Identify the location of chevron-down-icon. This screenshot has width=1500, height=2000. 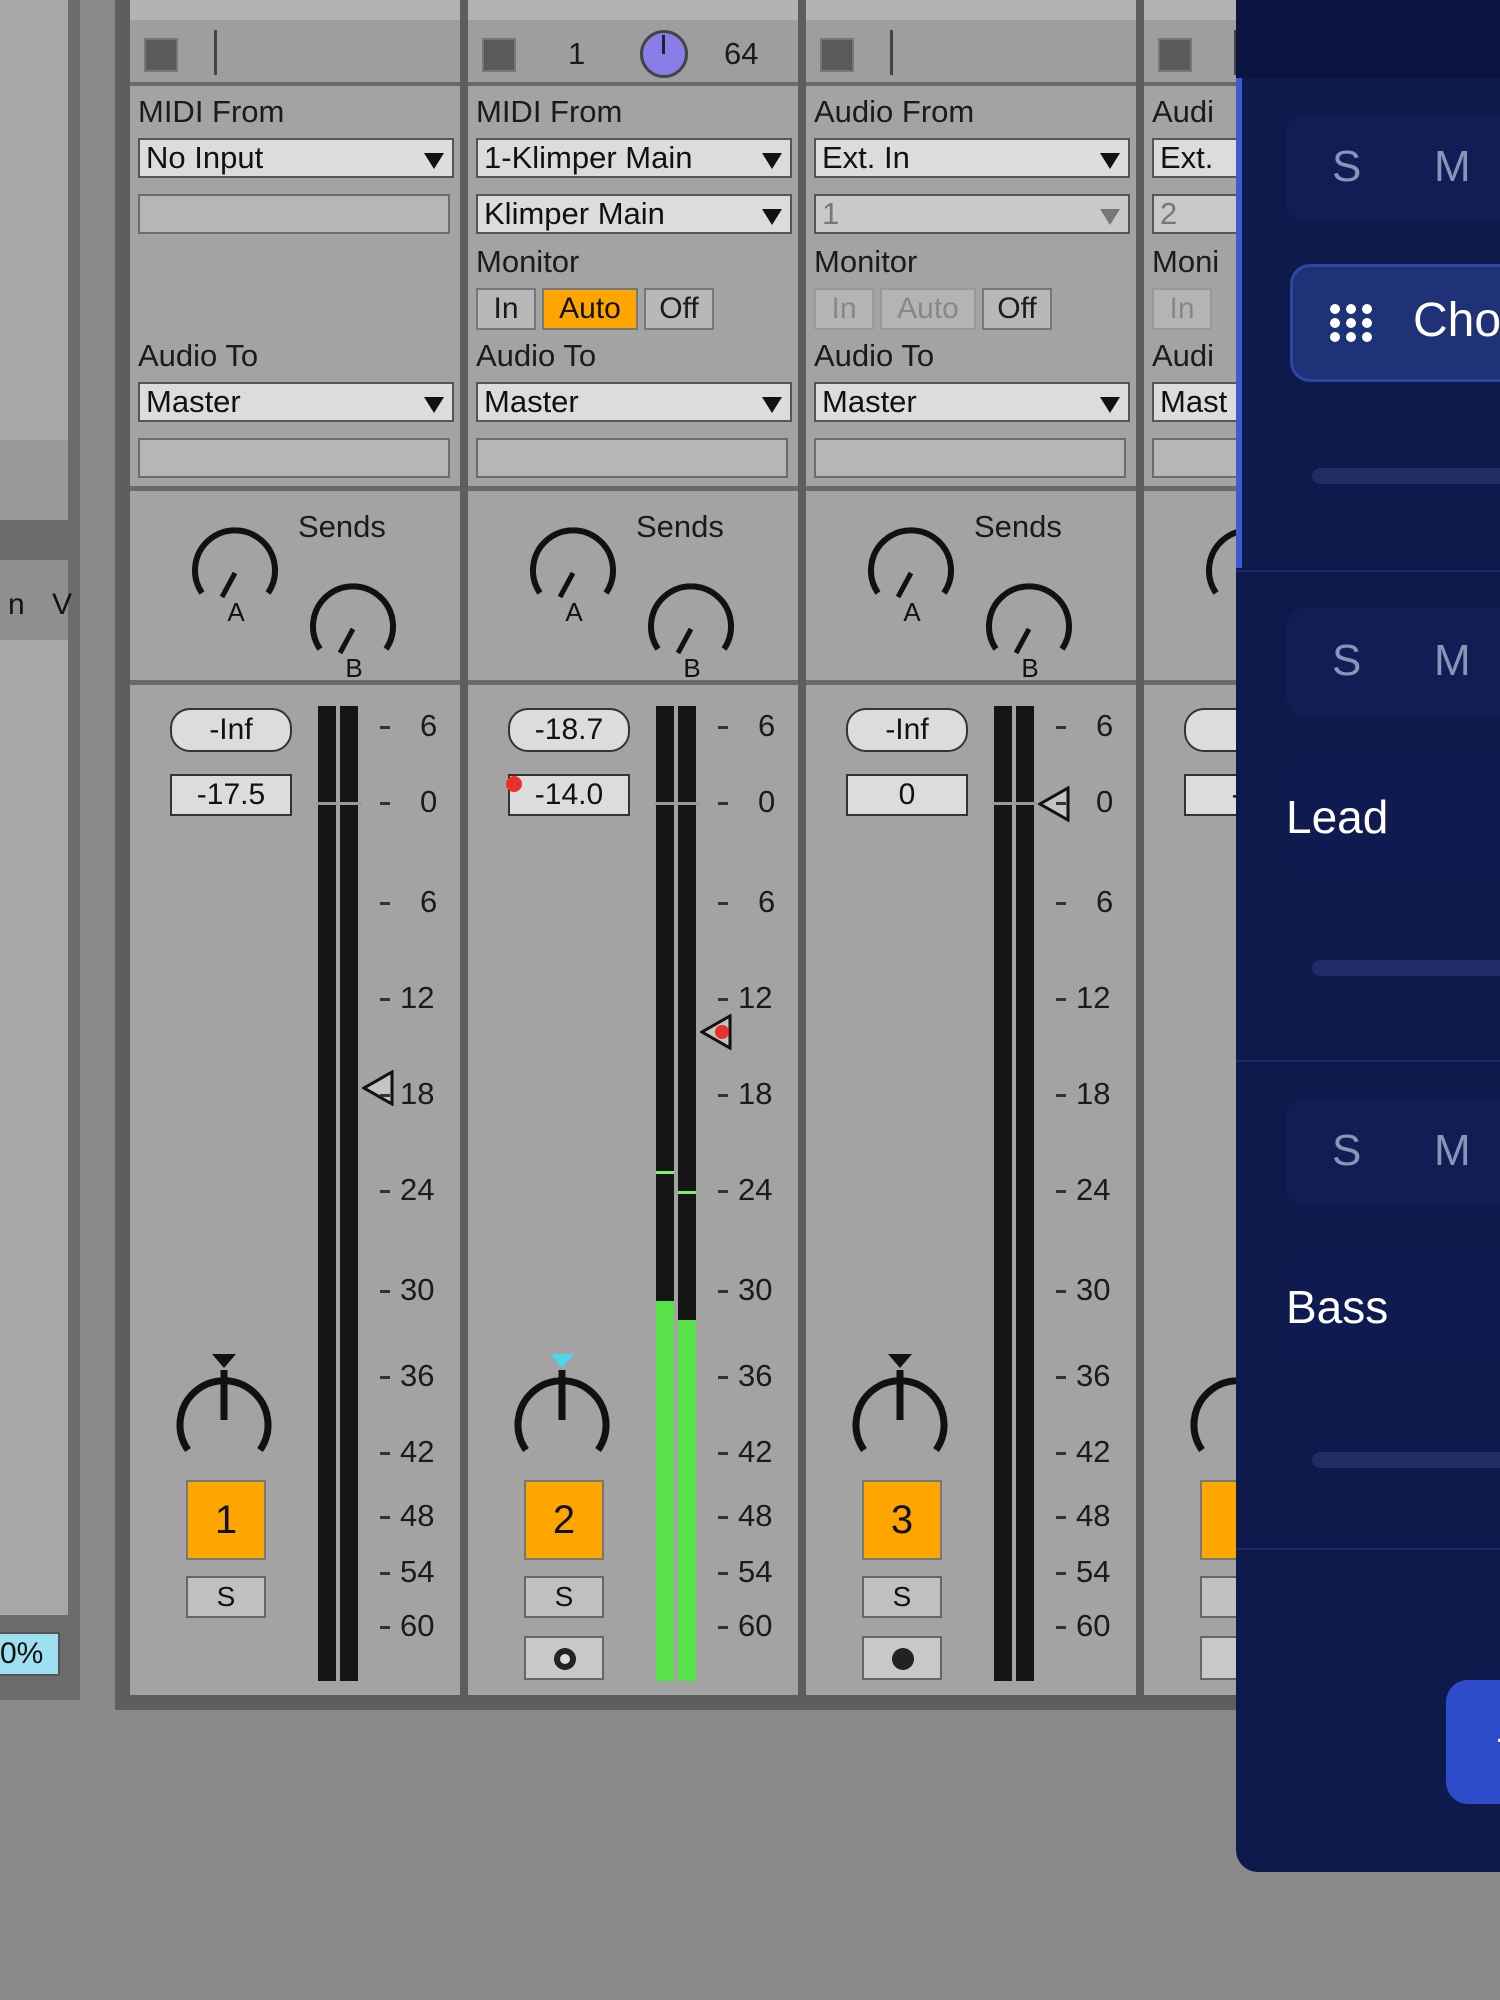
(434, 405).